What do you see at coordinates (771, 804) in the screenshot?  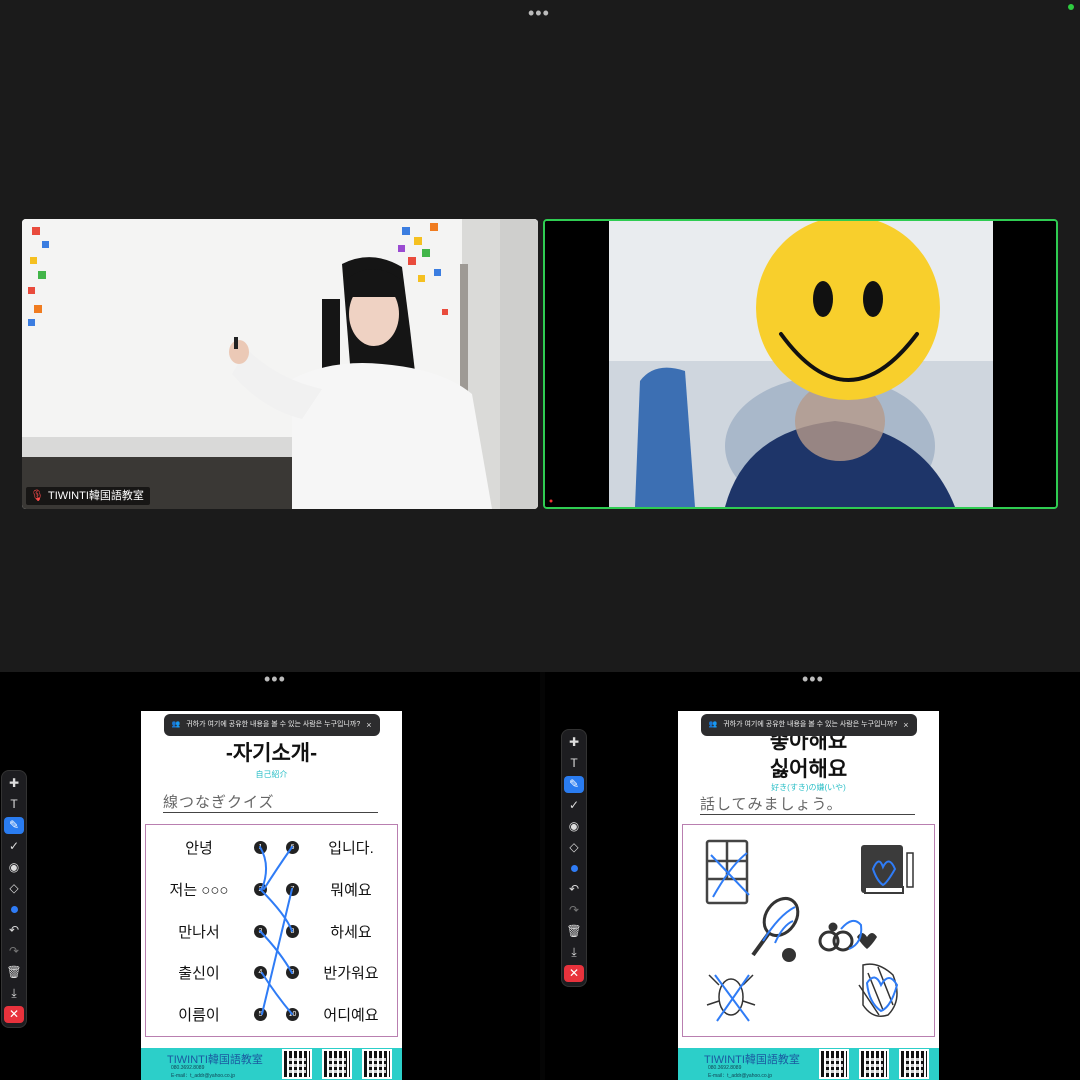 I see `worksheet-task: 話してみましょう。` at bounding box center [771, 804].